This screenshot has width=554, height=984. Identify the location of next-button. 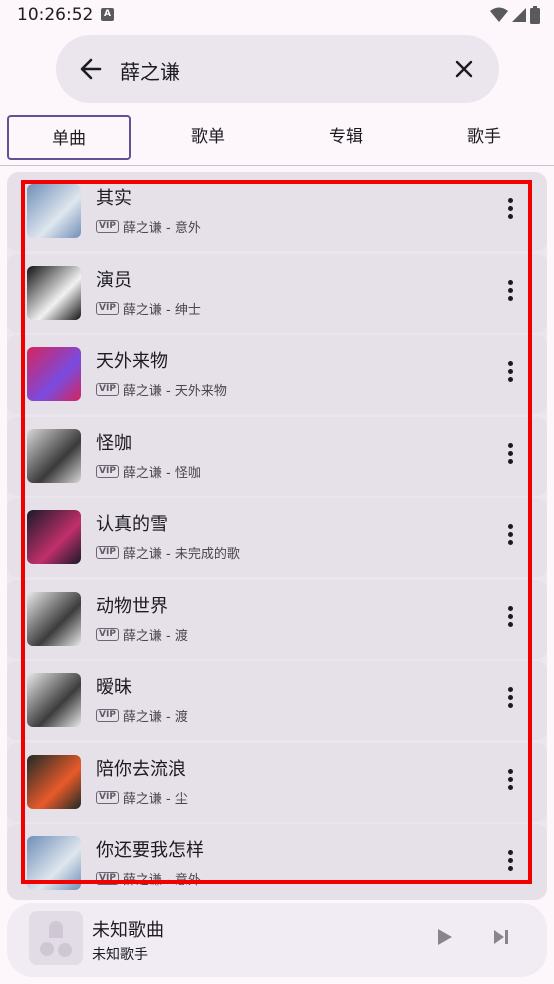
(501, 937).